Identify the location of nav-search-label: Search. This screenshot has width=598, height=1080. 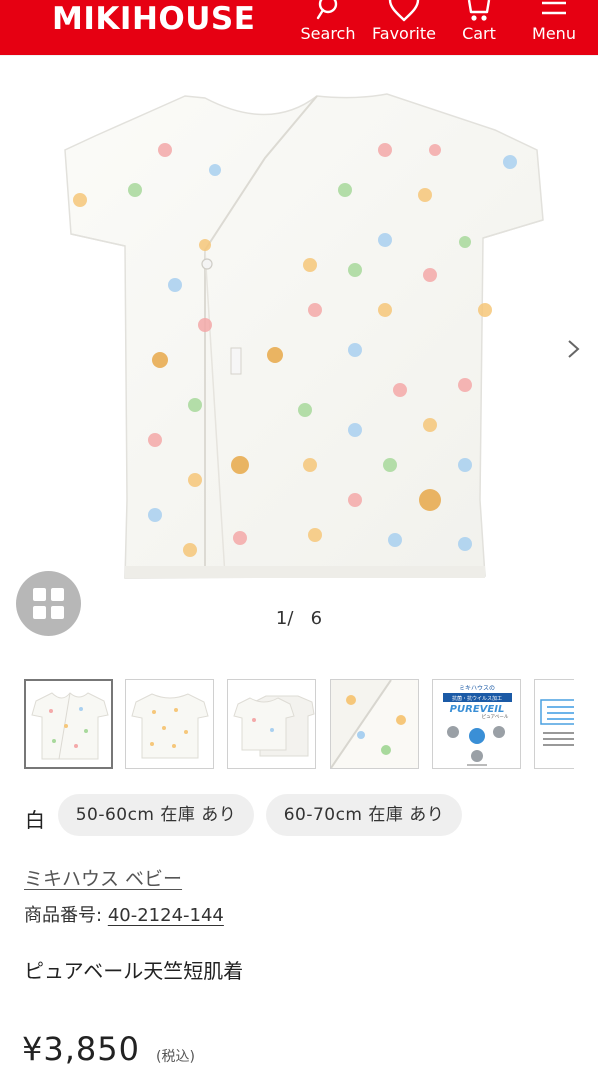
(328, 33).